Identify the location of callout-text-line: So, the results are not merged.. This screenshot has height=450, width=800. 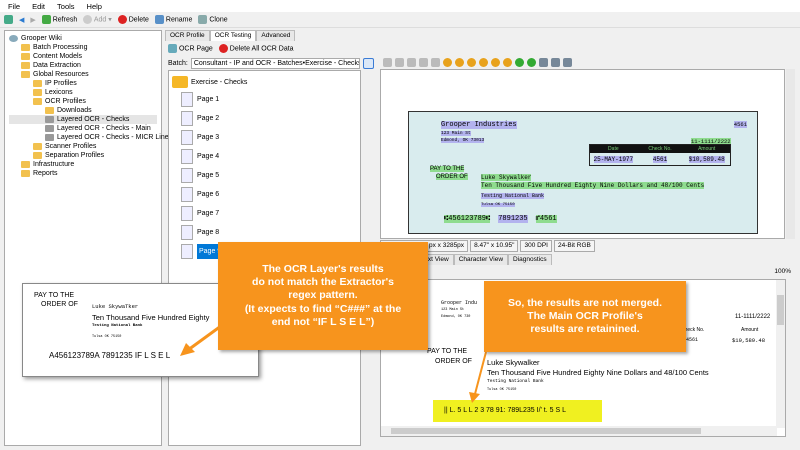
(585, 302).